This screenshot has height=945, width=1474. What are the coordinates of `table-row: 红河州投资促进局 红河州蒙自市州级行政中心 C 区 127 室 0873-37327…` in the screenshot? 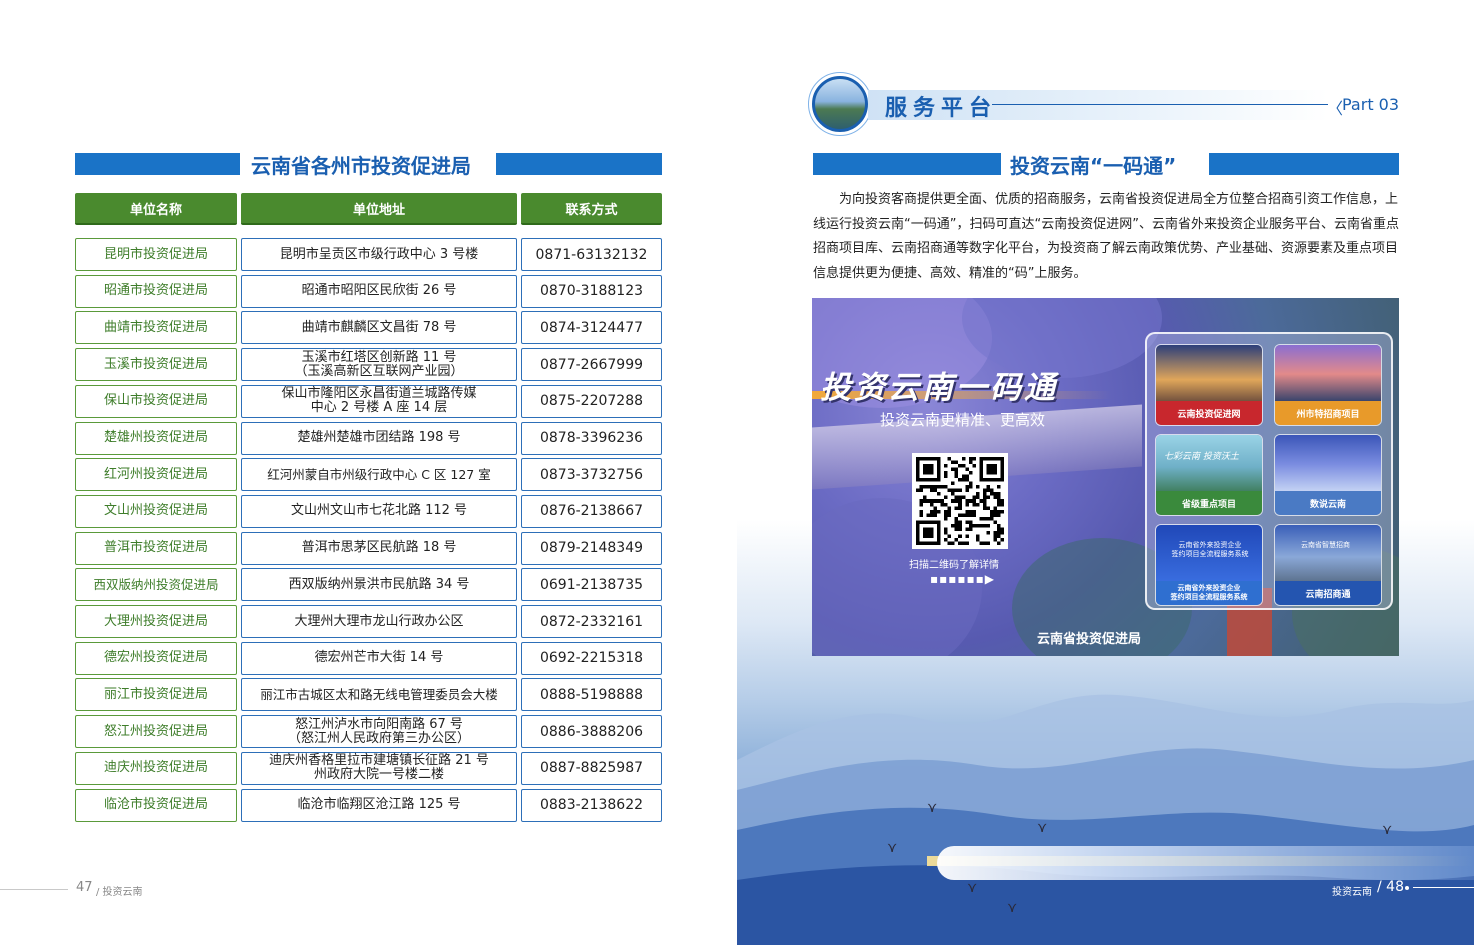 It's located at (368, 475).